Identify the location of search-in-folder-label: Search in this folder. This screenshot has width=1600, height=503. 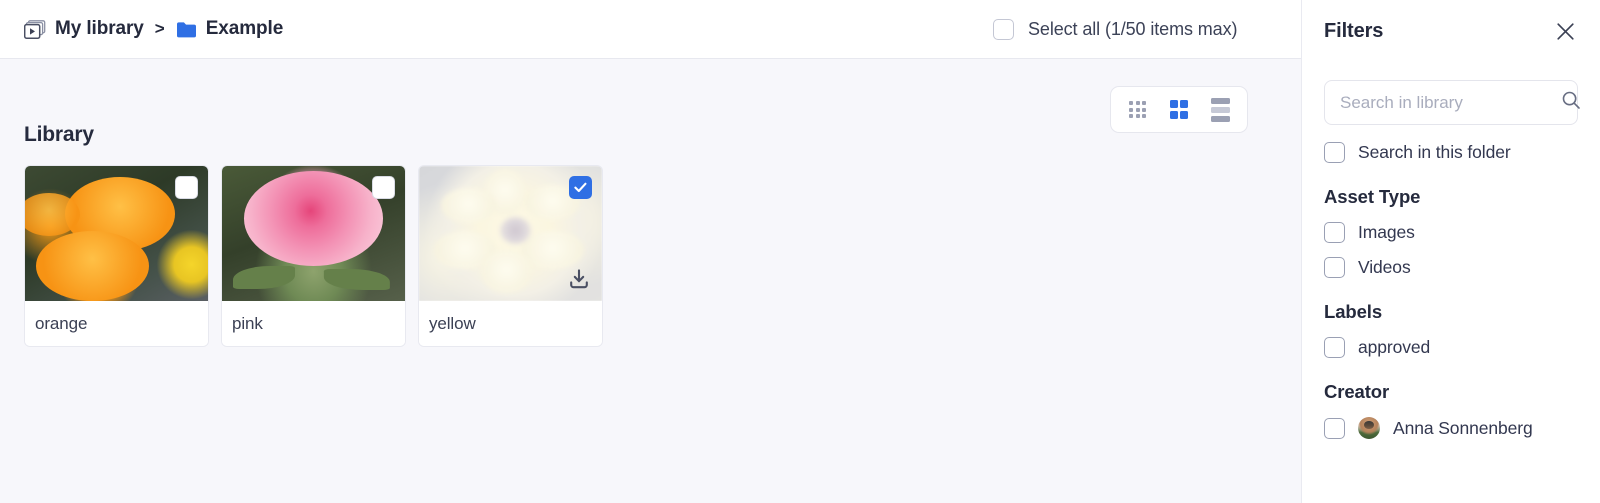
(1434, 152).